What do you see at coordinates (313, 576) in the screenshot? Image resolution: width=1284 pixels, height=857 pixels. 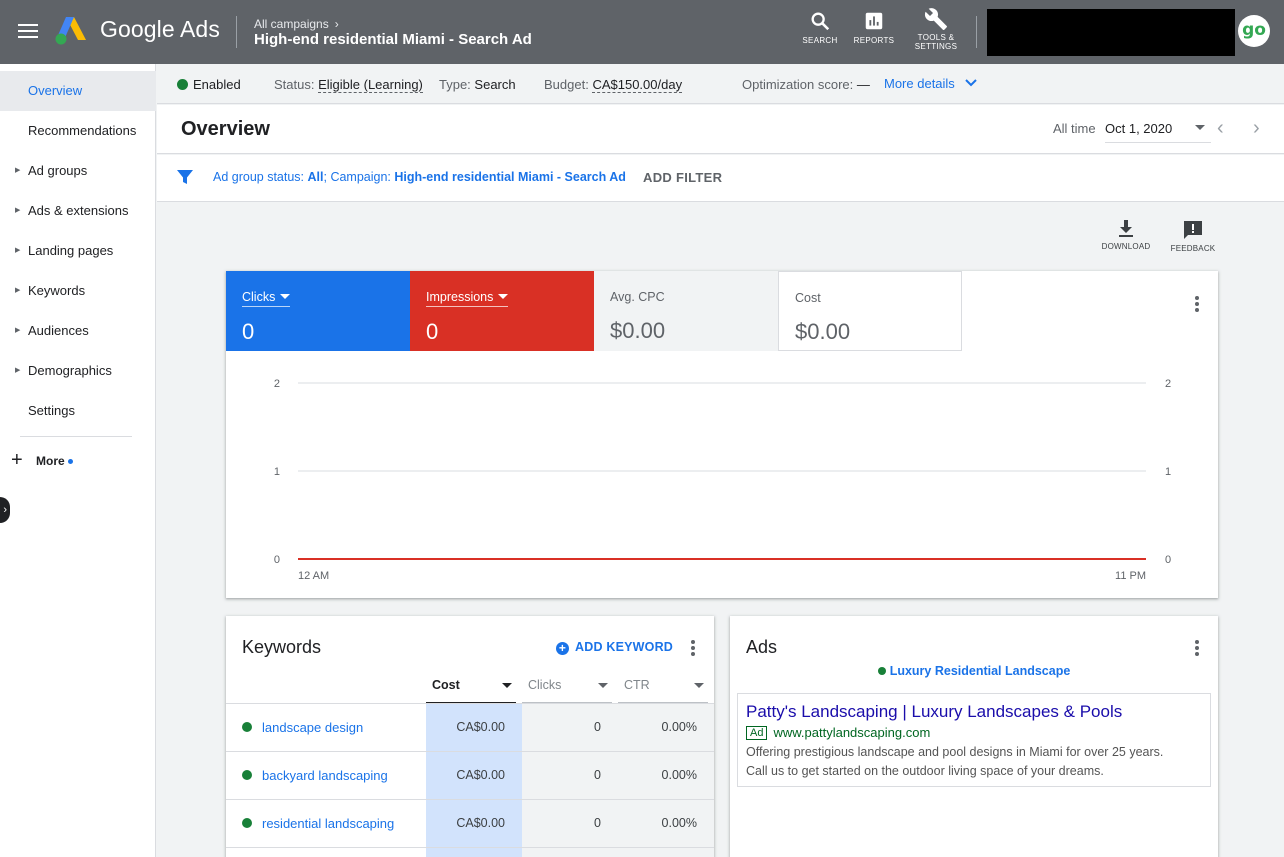 I see `x-tick-label: 12 AM` at bounding box center [313, 576].